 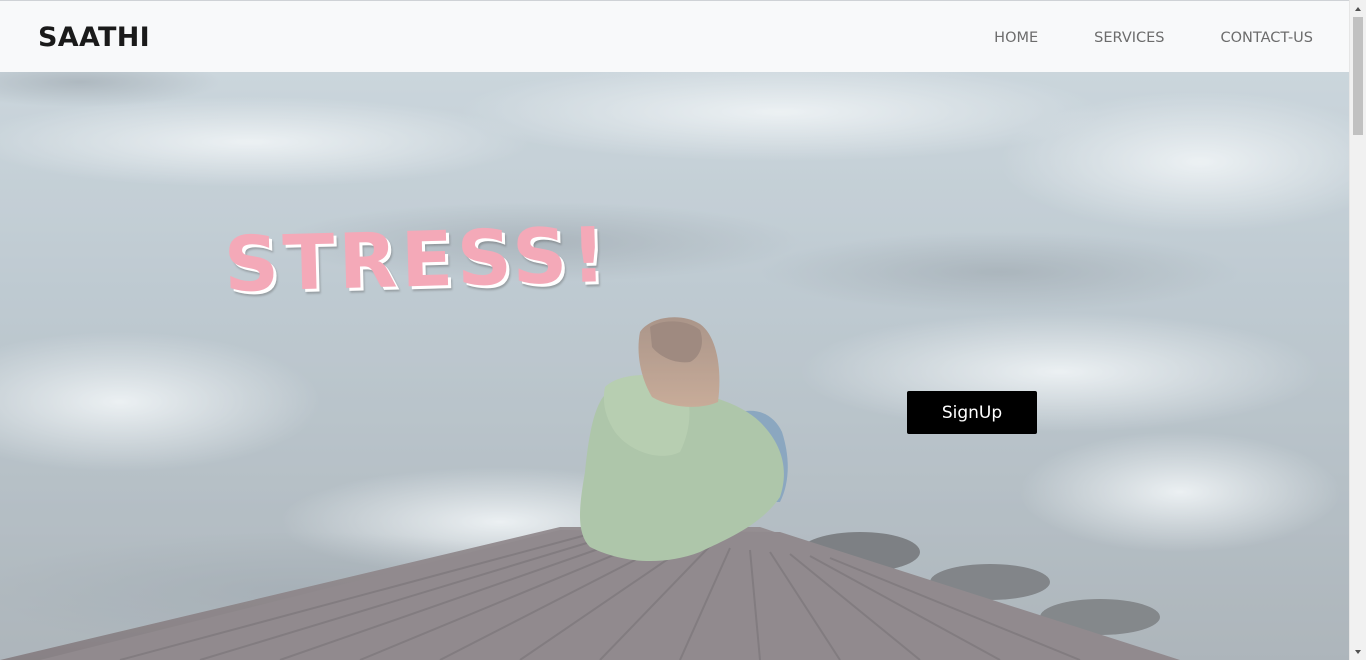 What do you see at coordinates (1357, 330) in the screenshot?
I see `vertical-scrollbar` at bounding box center [1357, 330].